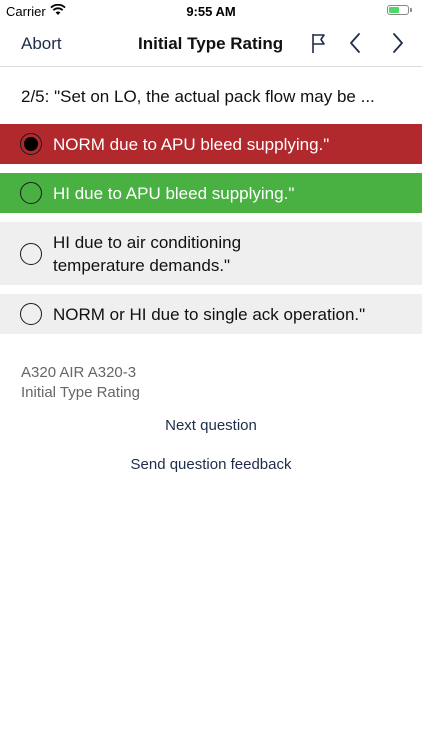 This screenshot has height=750, width=422. I want to click on answer-label: NORM or HI due to single ack operation.", so click(209, 314).